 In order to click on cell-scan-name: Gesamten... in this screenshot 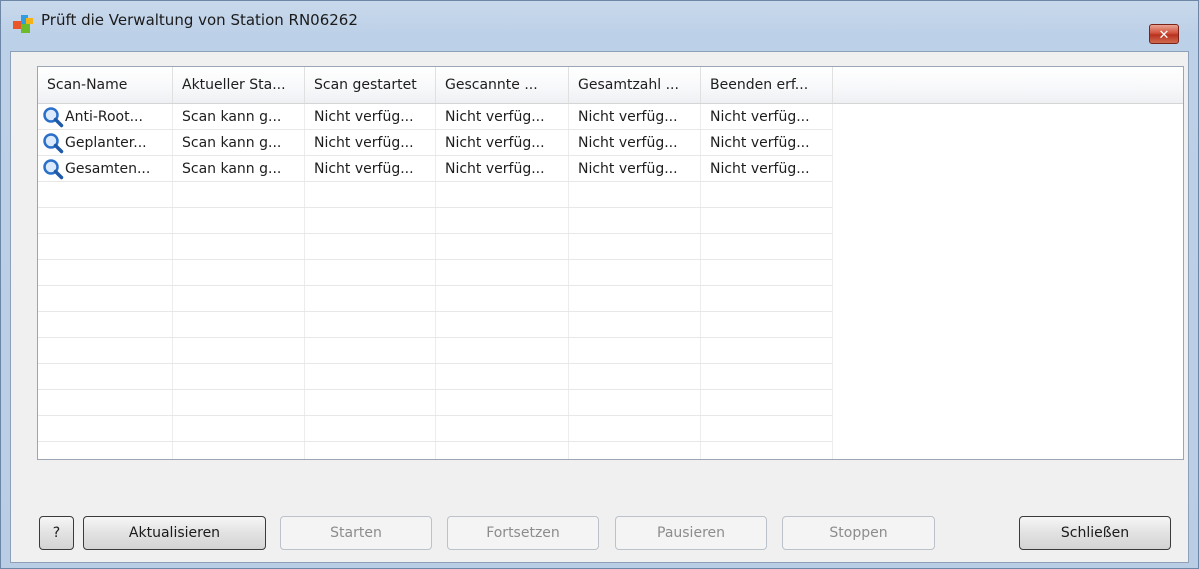, I will do `click(105, 169)`.